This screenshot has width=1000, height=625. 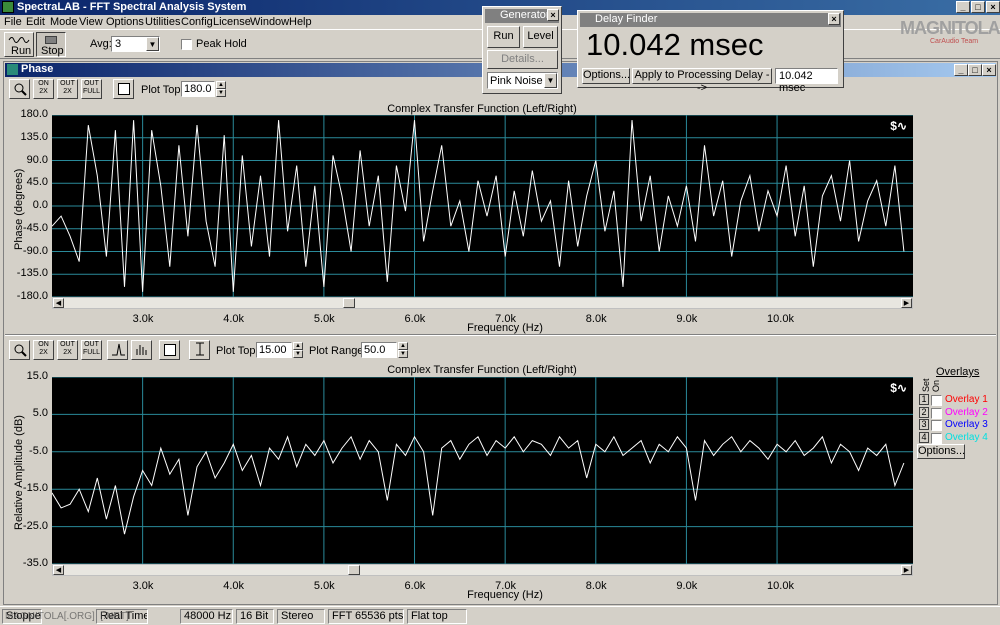 I want to click on menu-file: File, so click(x=13, y=22).